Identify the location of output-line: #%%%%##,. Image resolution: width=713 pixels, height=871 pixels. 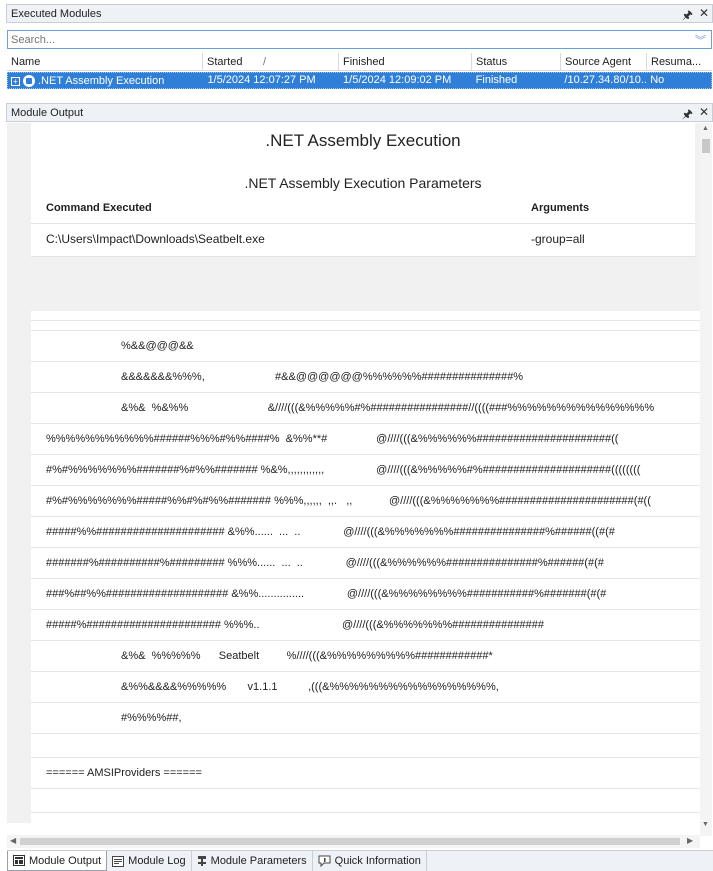
(365, 718).